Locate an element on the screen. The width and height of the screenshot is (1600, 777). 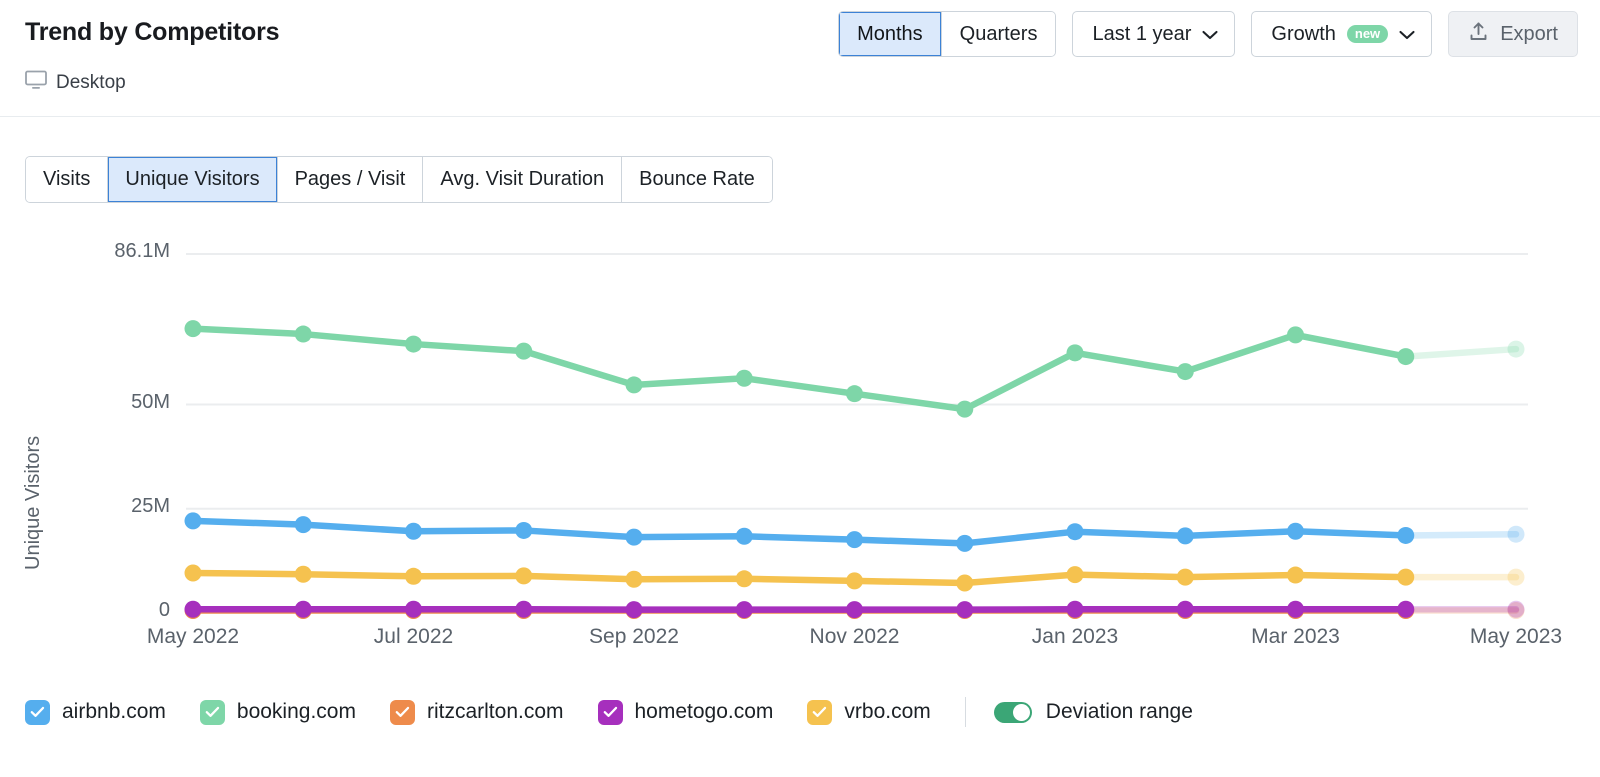
export-button: Export is located at coordinates (1513, 34).